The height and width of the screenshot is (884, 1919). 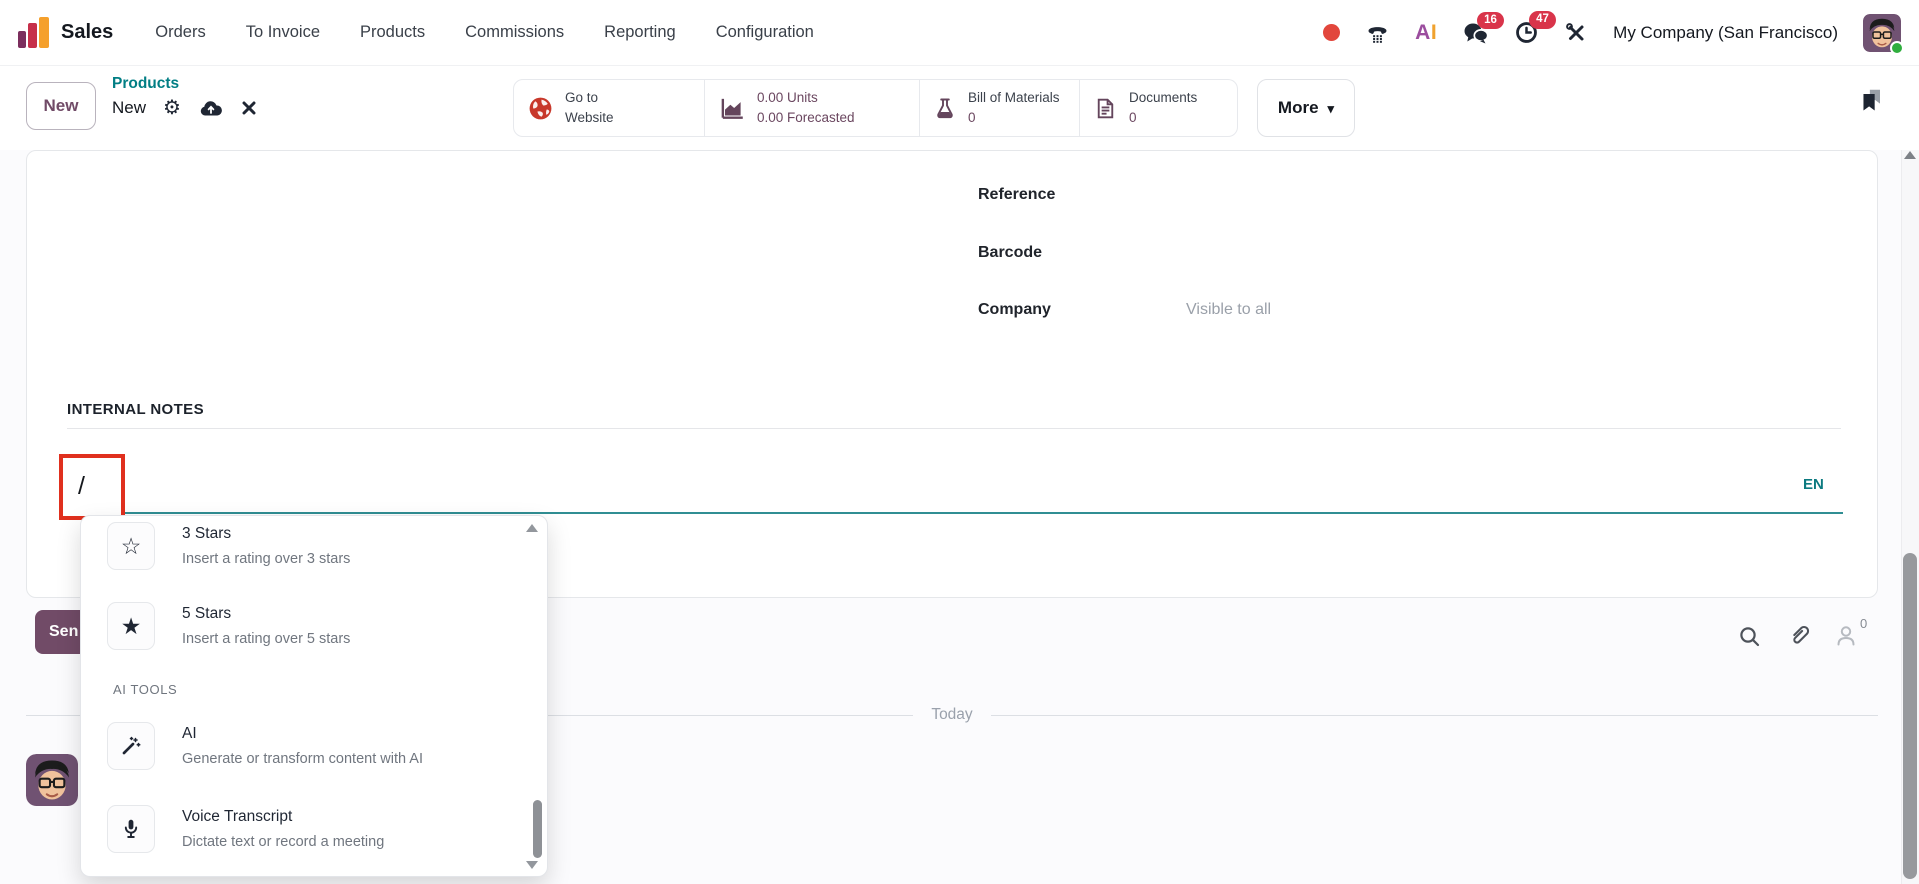 I want to click on barcode-field-label: Barcode, so click(x=1010, y=252).